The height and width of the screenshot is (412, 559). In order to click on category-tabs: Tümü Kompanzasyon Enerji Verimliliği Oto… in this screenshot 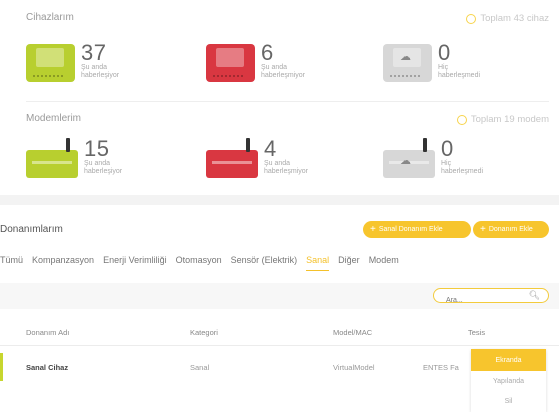, I will do `click(199, 263)`.